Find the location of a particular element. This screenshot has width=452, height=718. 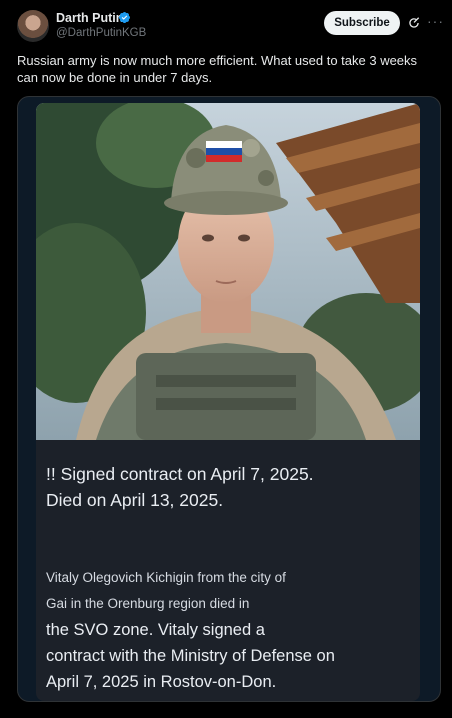

more-icon: ··· is located at coordinates (435, 21).